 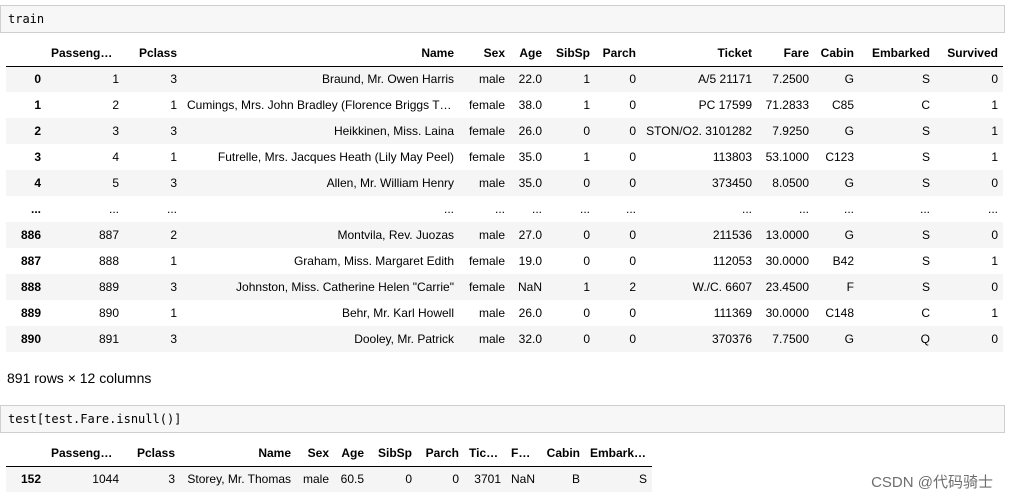 I want to click on table-cell: STON/O2. 3101282, so click(x=699, y=131).